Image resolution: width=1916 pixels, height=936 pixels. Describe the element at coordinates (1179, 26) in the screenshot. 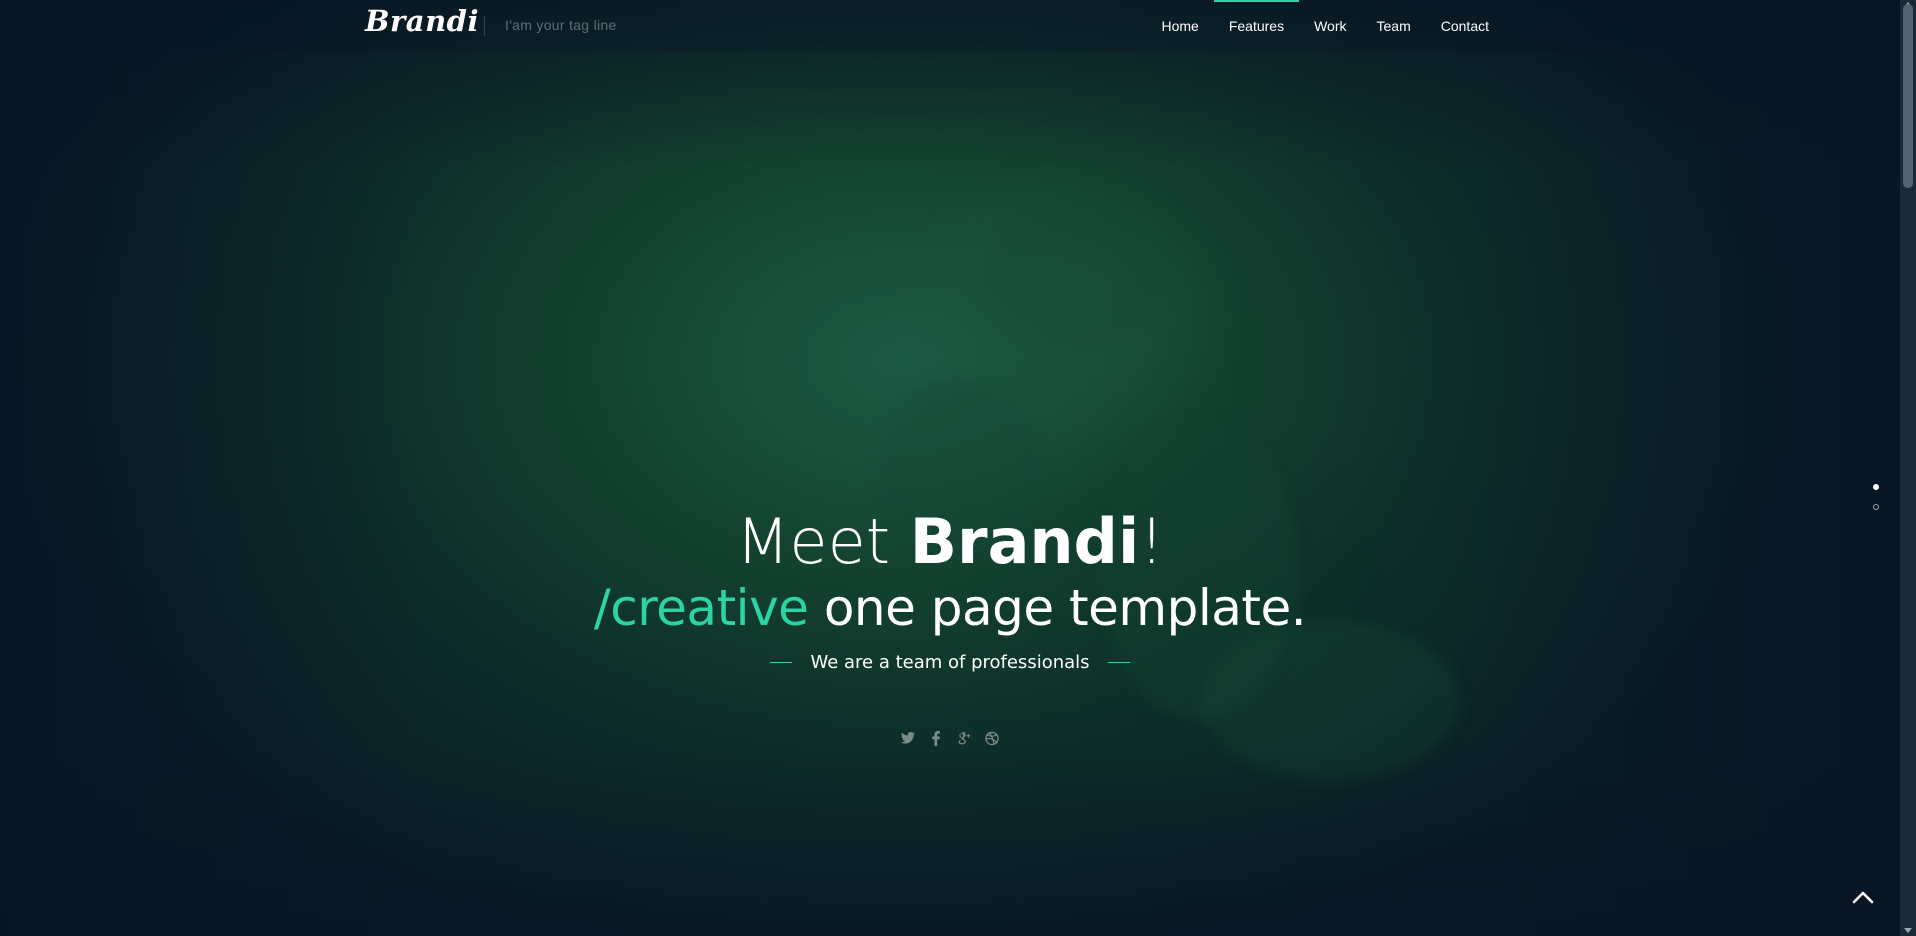

I see `nav-home: Home` at that location.